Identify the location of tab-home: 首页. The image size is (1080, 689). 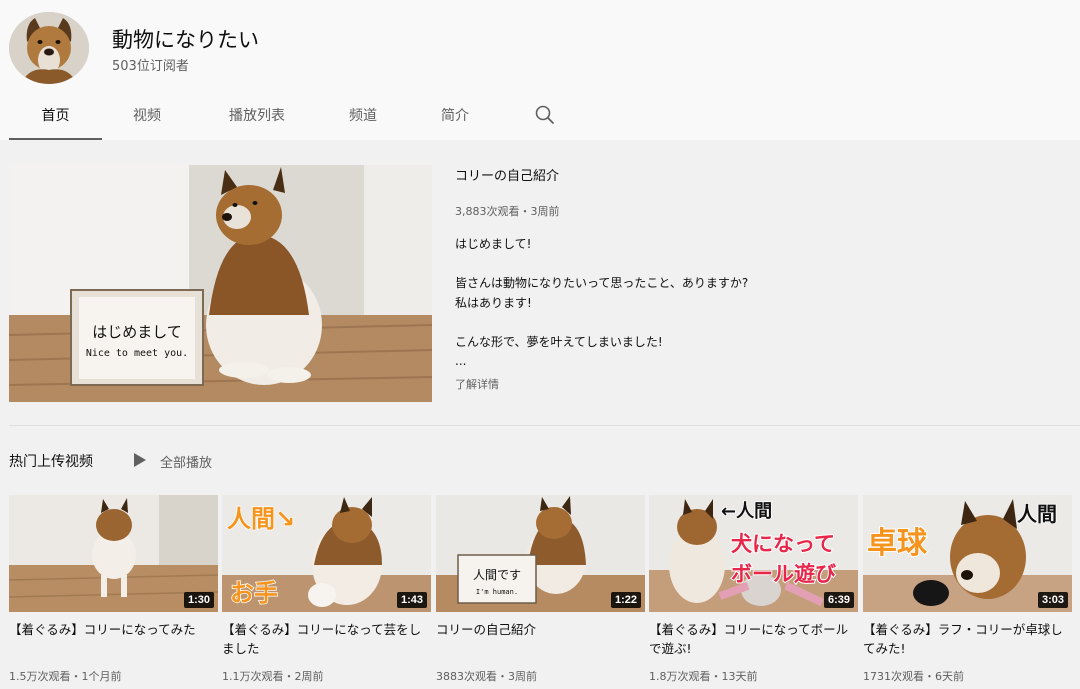
(55, 118).